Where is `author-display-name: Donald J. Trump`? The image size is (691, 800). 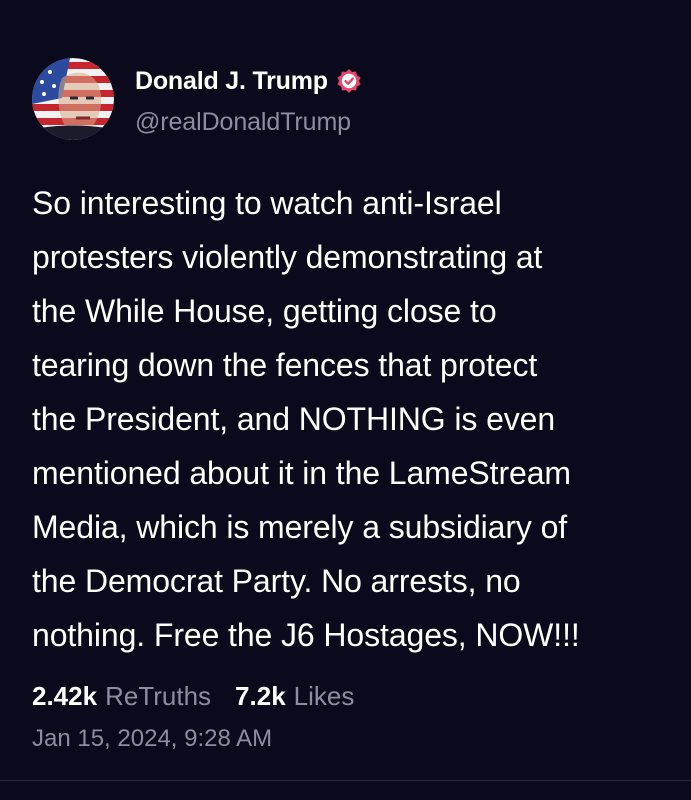 author-display-name: Donald J. Trump is located at coordinates (231, 81).